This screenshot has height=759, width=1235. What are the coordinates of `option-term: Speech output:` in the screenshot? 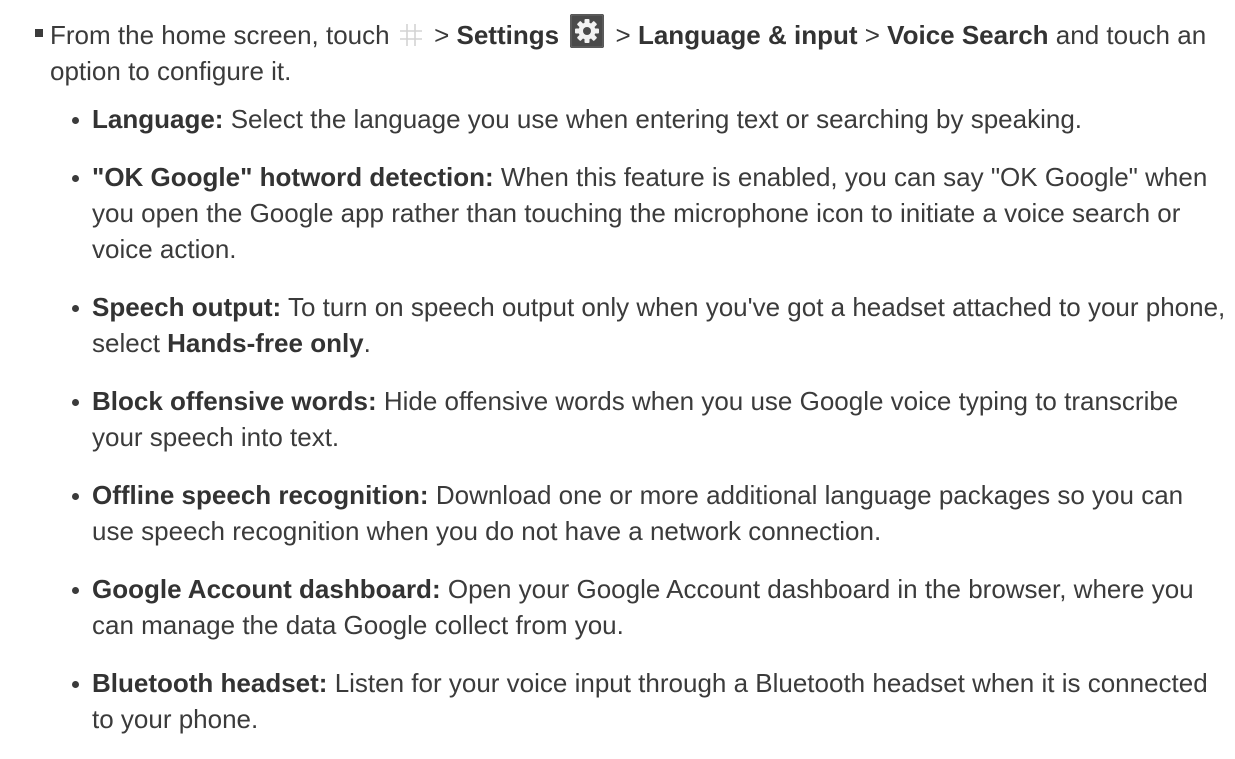 It's located at (187, 307).